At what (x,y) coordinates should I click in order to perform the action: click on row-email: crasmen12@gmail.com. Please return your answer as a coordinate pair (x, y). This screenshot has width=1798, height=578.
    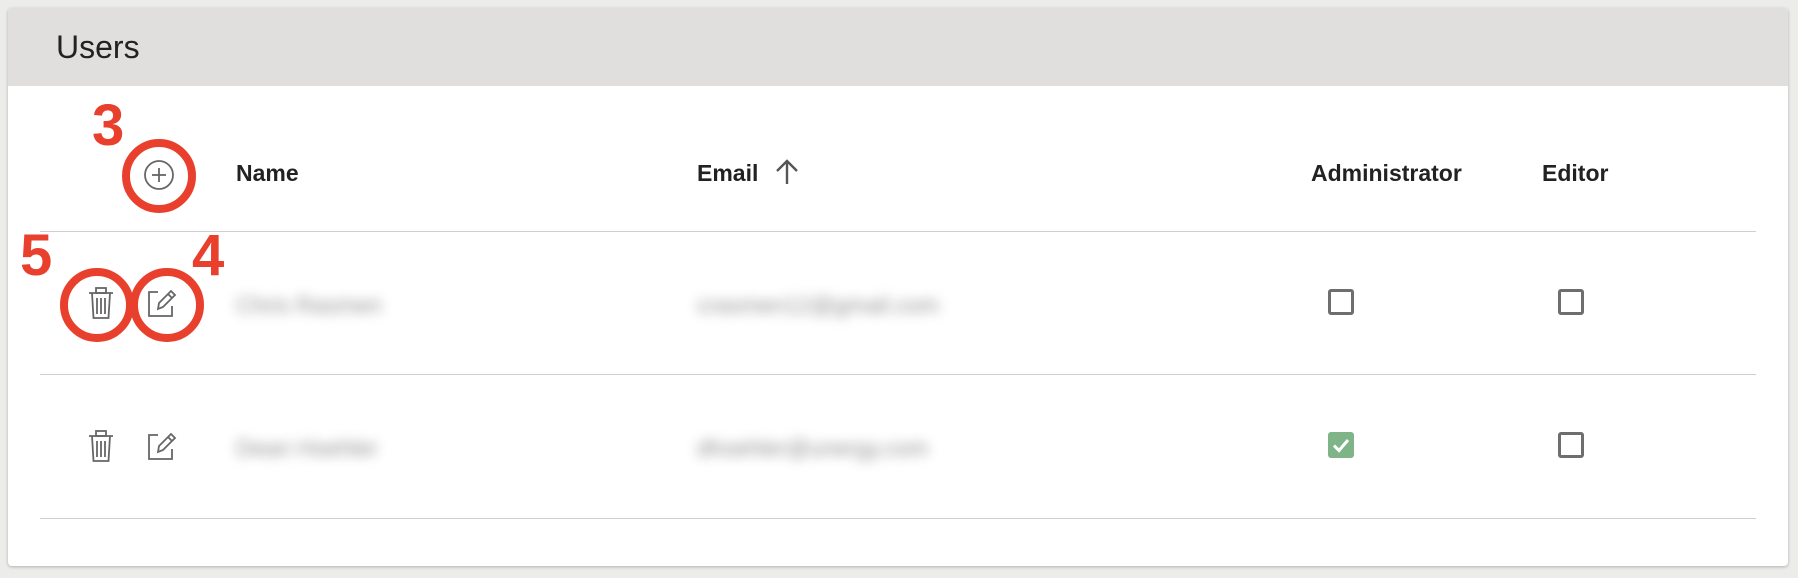
    Looking at the image, I should click on (818, 305).